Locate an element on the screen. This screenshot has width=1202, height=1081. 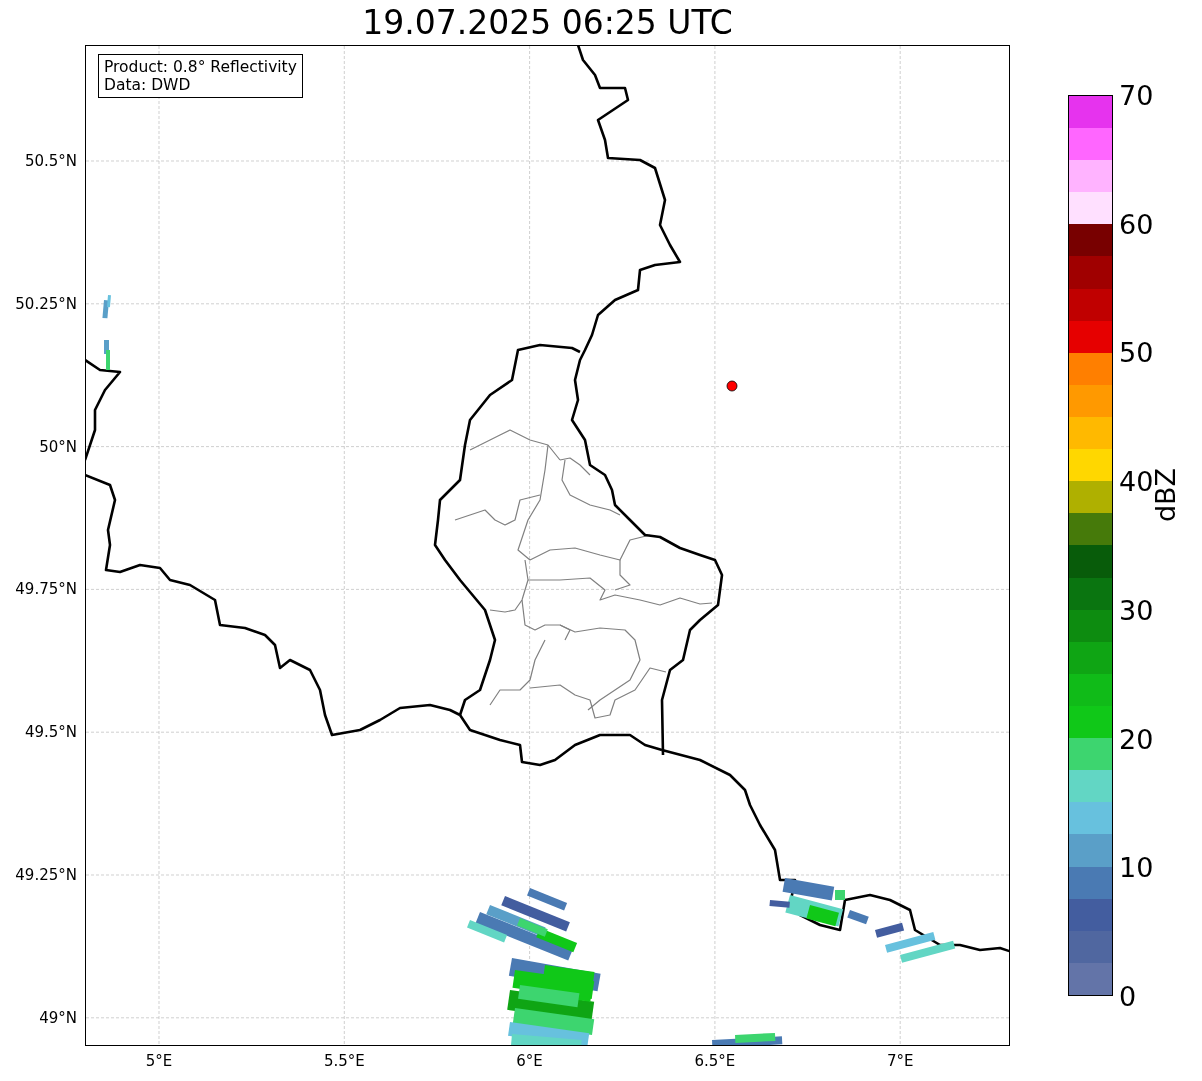
latitude-label: 50.25°N is located at coordinates (46, 303).